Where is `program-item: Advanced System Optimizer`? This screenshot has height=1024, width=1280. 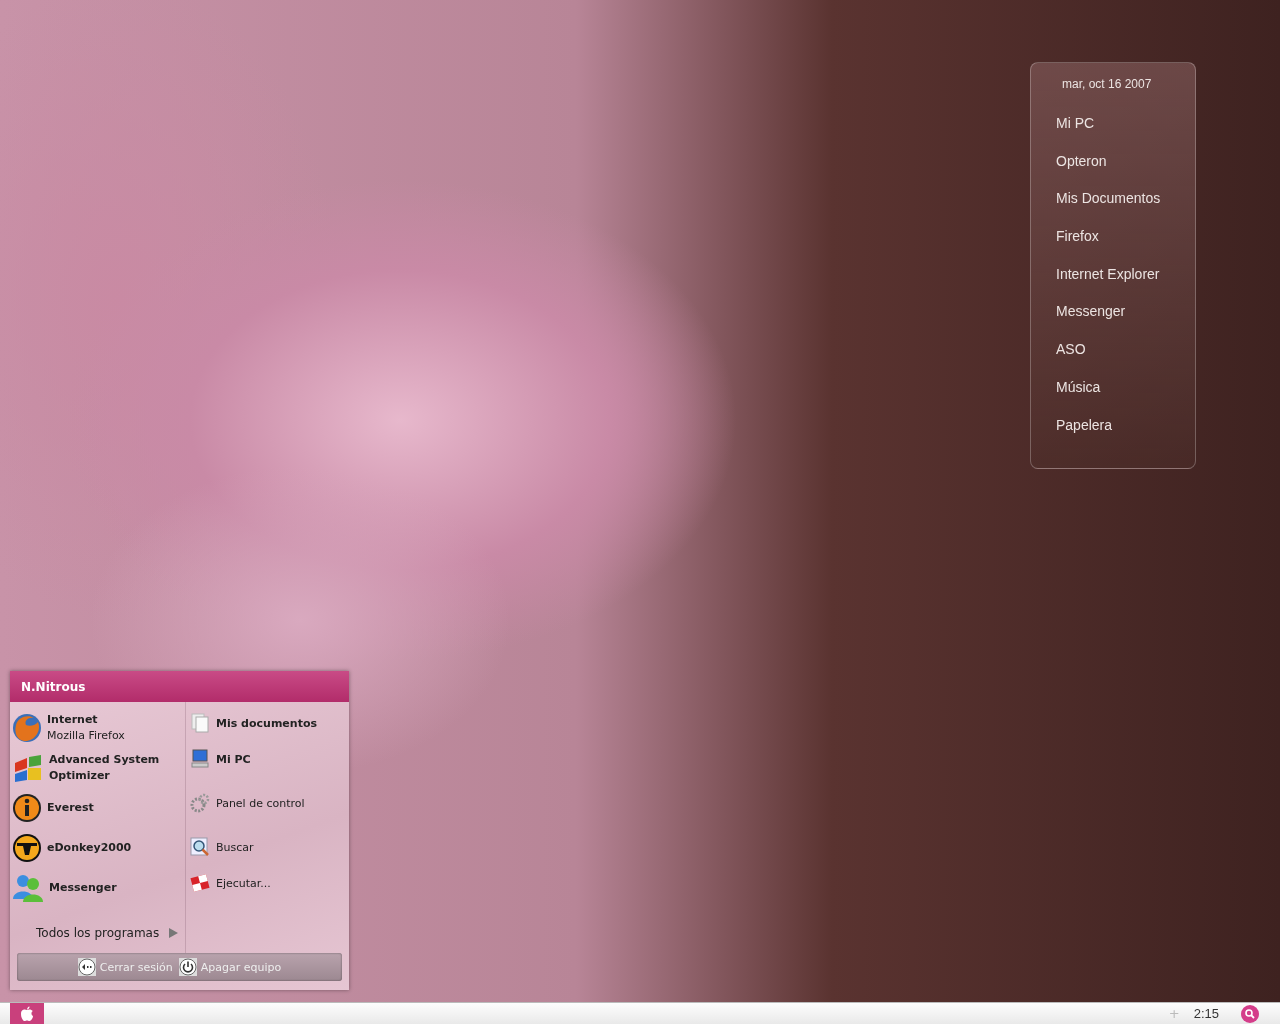
program-item: Advanced System Optimizer is located at coordinates (97, 768).